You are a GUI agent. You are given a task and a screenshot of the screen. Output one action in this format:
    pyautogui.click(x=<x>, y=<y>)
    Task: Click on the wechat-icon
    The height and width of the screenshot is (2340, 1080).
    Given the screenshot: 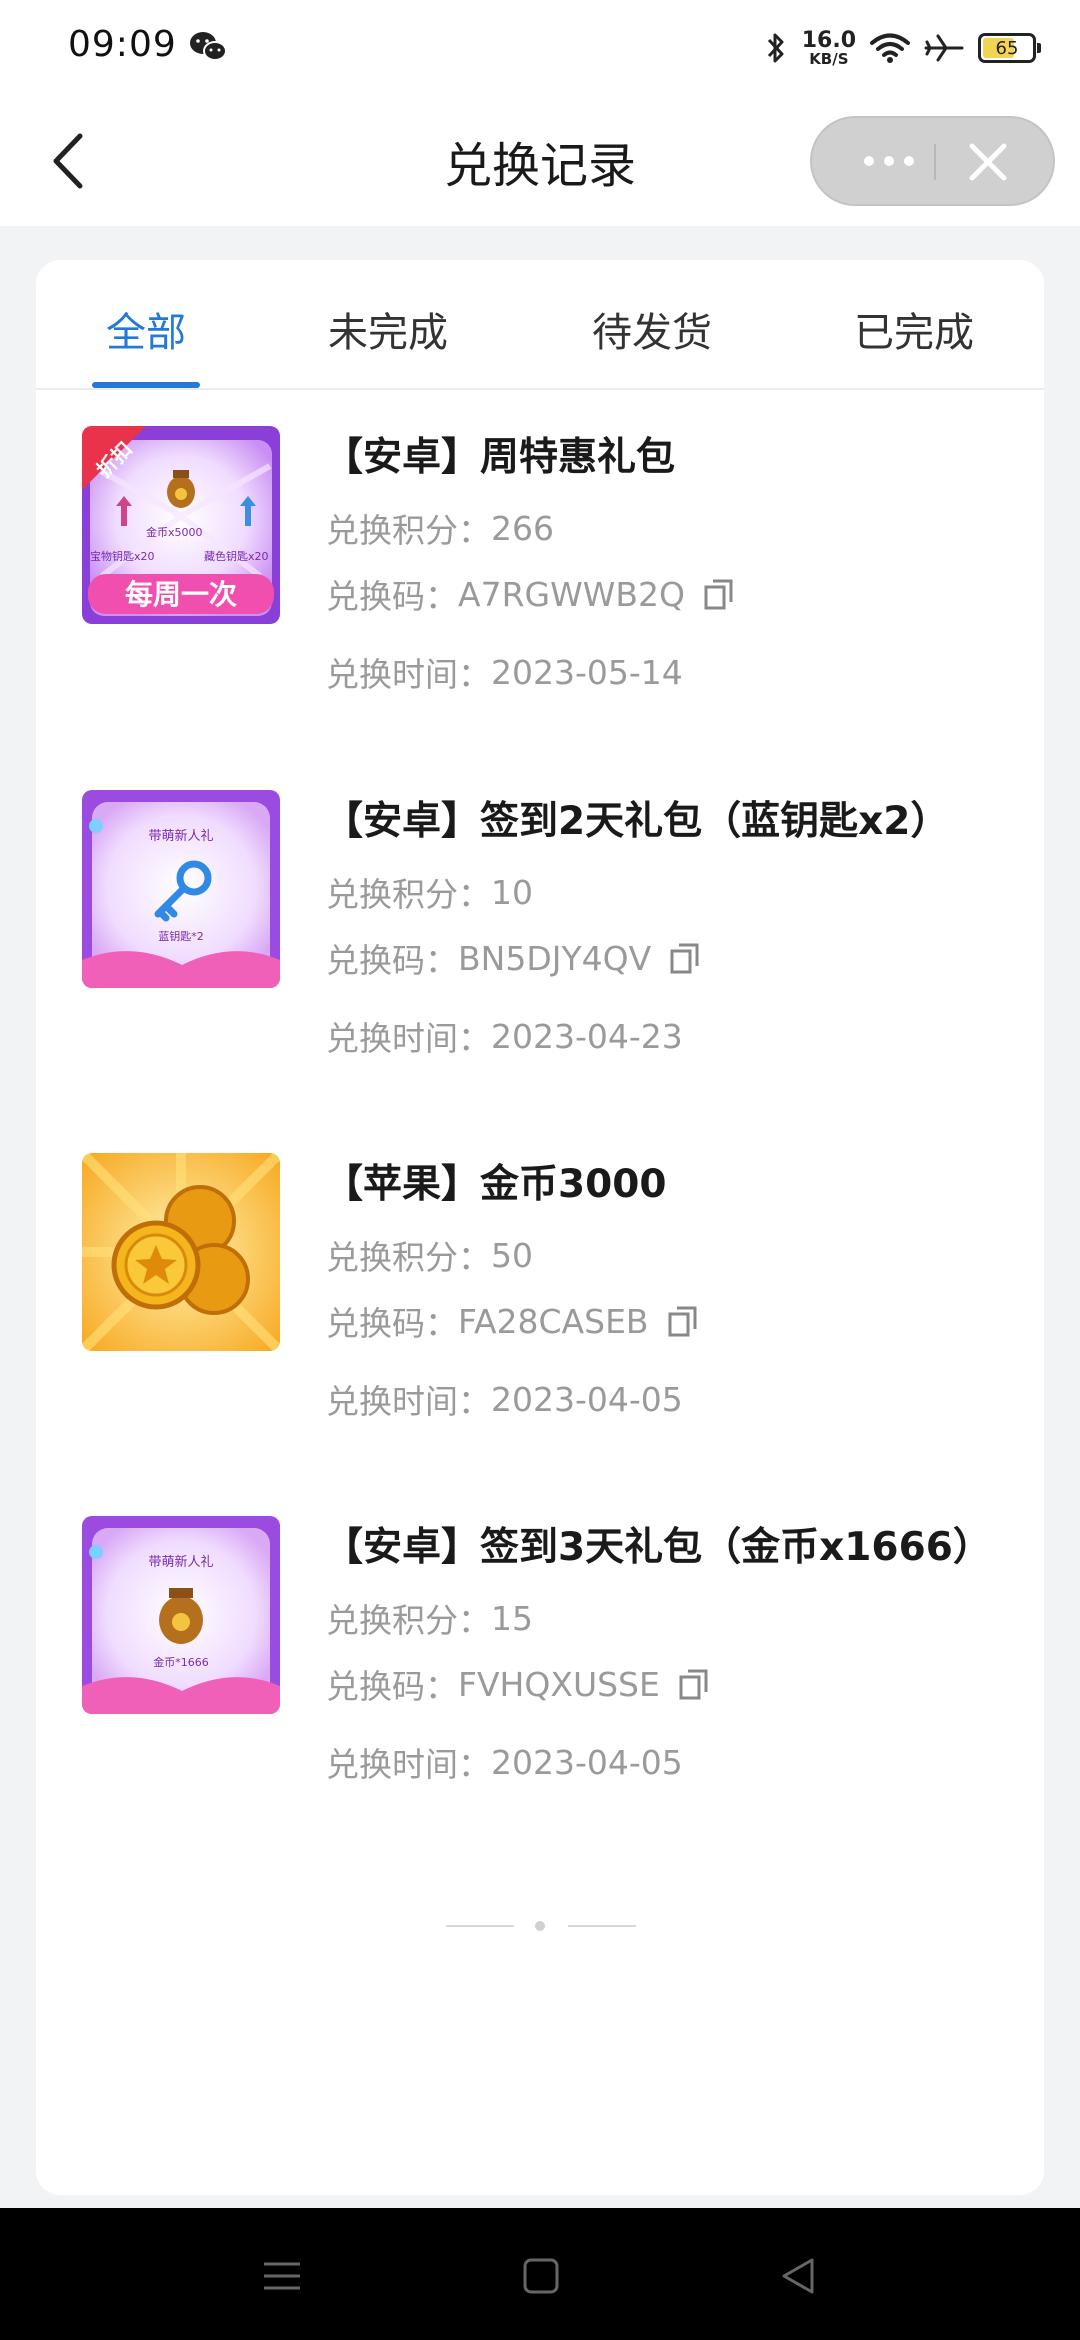 What is the action you would take?
    pyautogui.click(x=208, y=46)
    